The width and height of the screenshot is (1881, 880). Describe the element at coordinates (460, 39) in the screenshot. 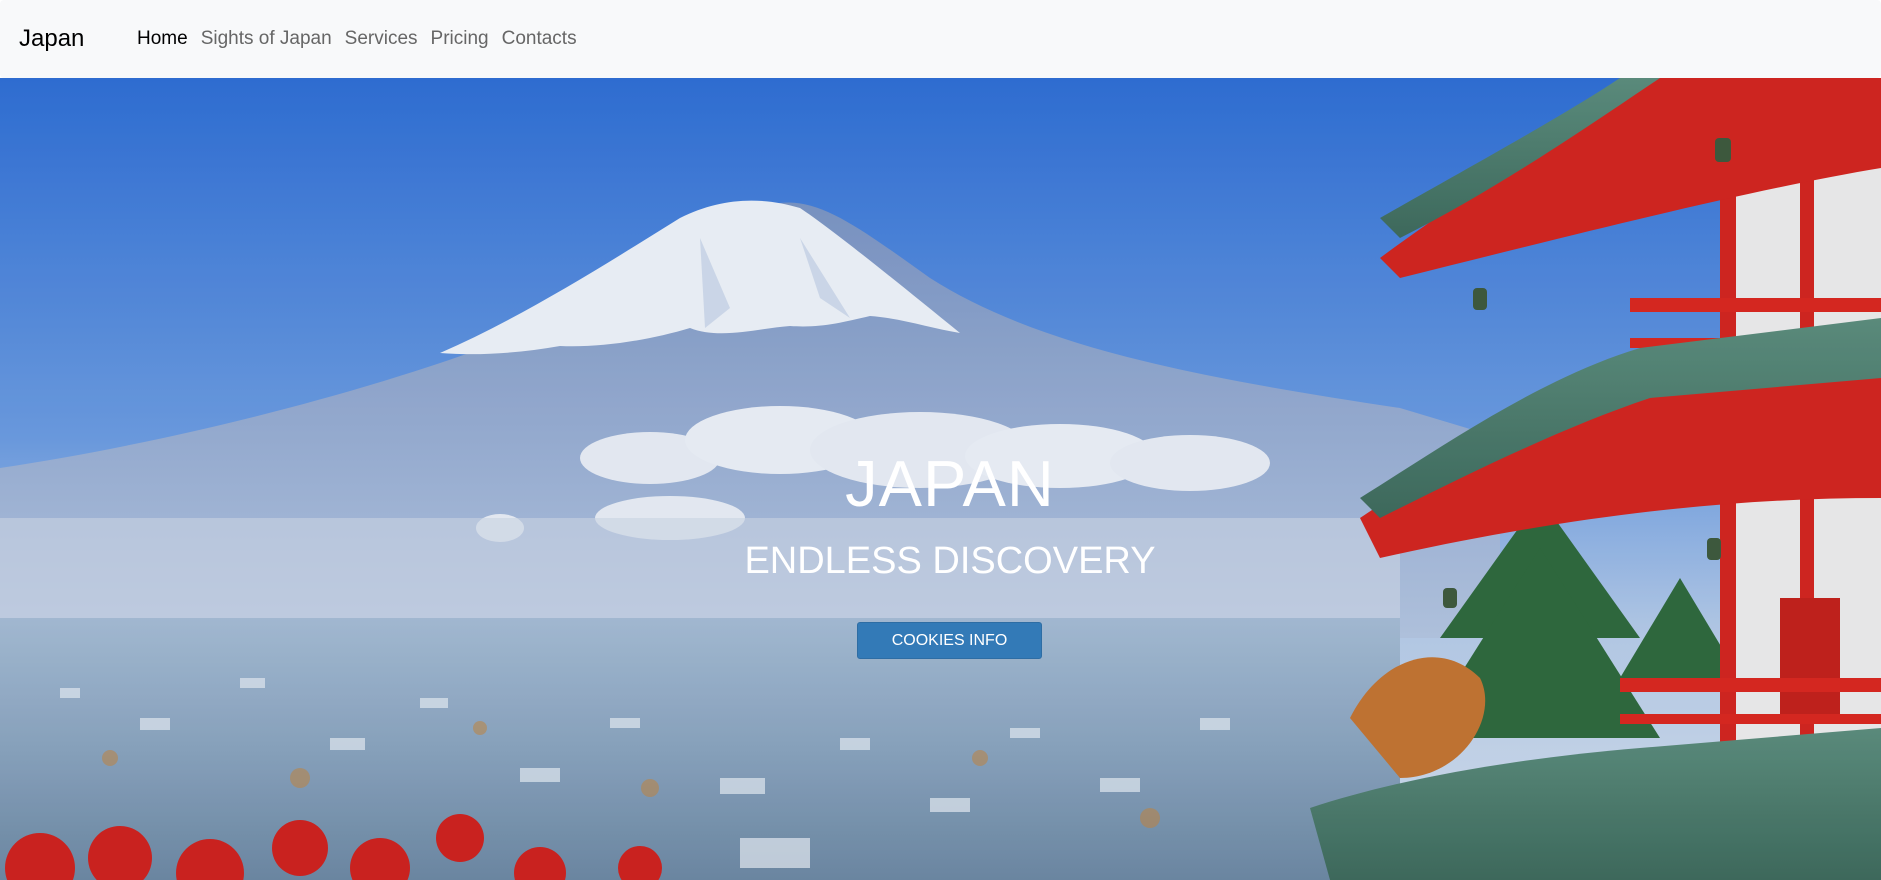

I see `nav-link-pricing: Pricing` at that location.